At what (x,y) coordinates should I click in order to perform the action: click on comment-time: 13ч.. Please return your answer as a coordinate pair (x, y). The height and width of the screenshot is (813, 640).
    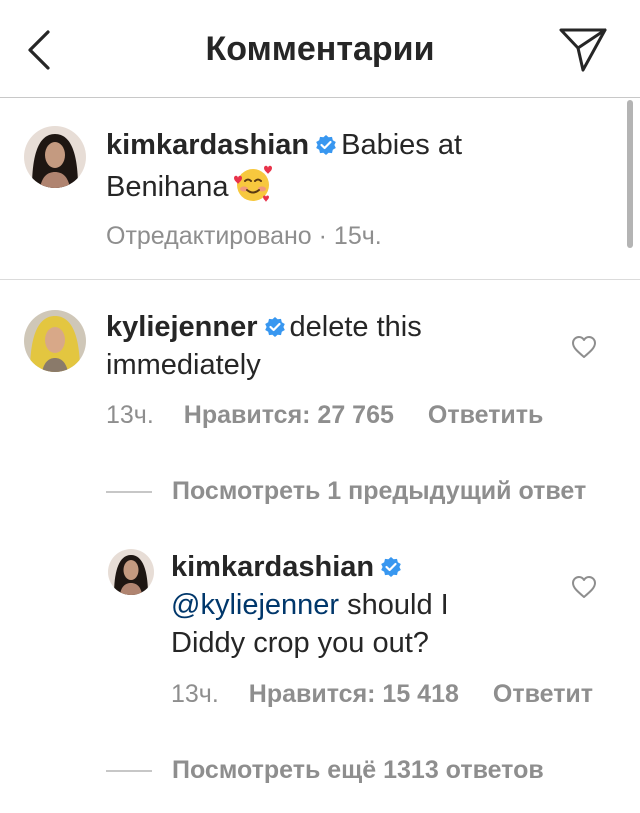
    Looking at the image, I should click on (130, 415).